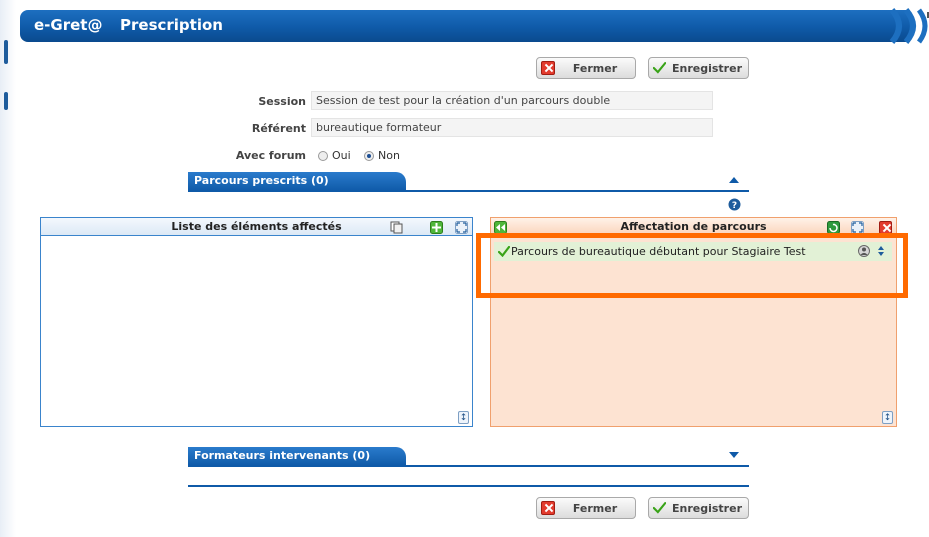 This screenshot has height=537, width=929. I want to click on panel-title: Liste des éléments affectés, so click(256, 226).